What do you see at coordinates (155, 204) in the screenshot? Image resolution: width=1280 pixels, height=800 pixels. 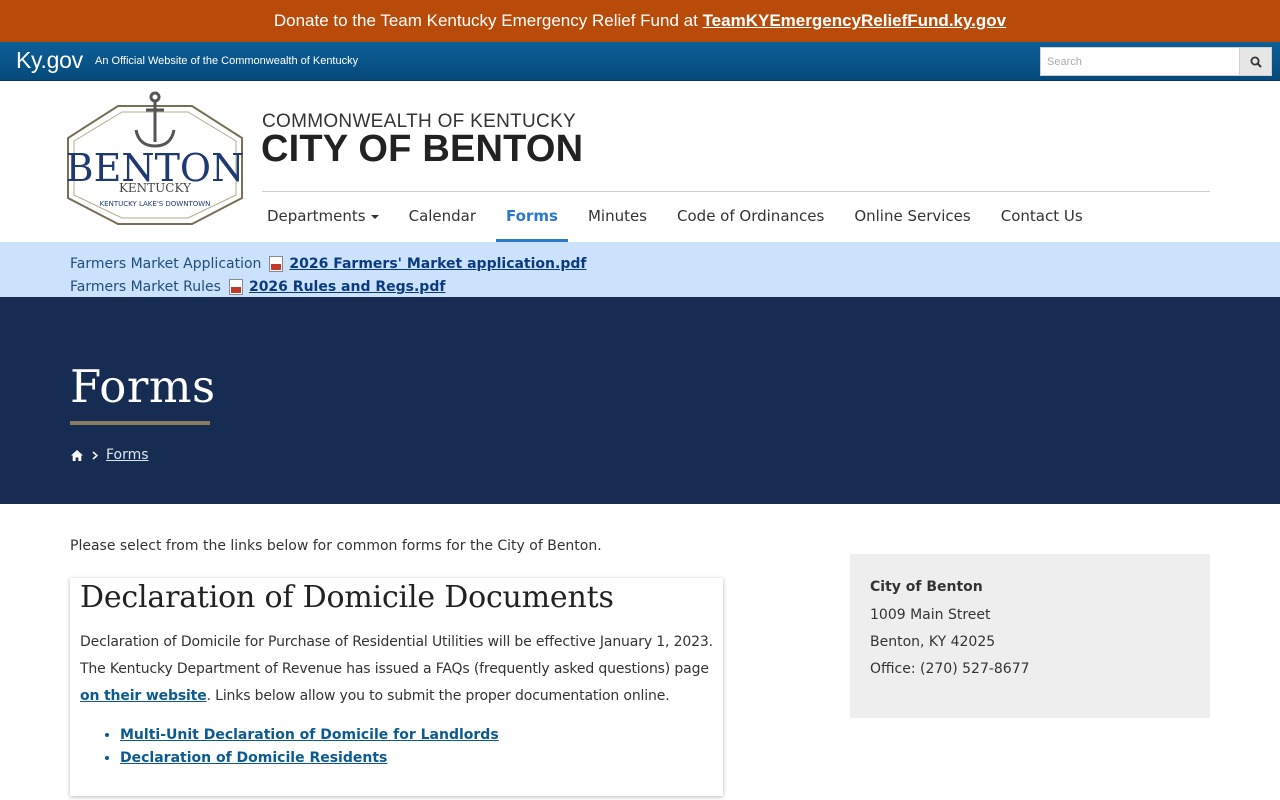 I see `svg-text: KENTUCKY LAKE'S DOWNTOWN` at bounding box center [155, 204].